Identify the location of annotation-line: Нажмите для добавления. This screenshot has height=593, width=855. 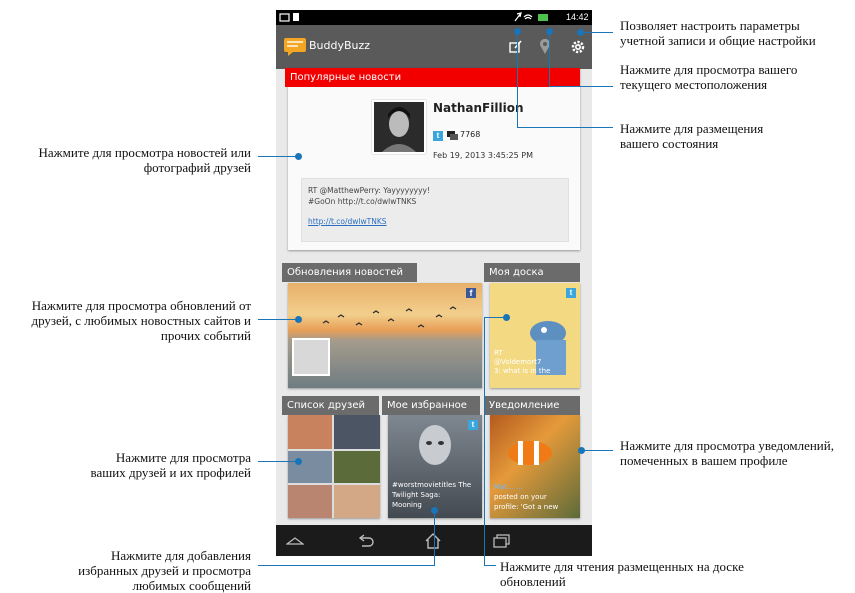
(181, 555).